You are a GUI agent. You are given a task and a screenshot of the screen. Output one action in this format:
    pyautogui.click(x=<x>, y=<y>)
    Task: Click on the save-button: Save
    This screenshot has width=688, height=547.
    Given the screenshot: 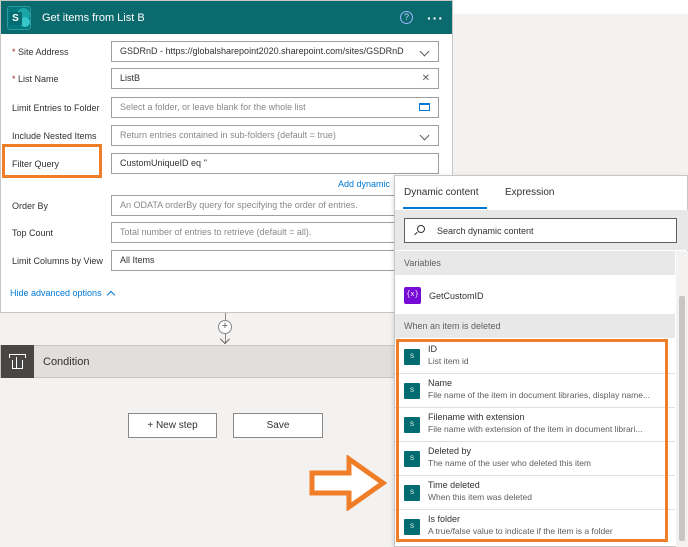 What is the action you would take?
    pyautogui.click(x=278, y=425)
    